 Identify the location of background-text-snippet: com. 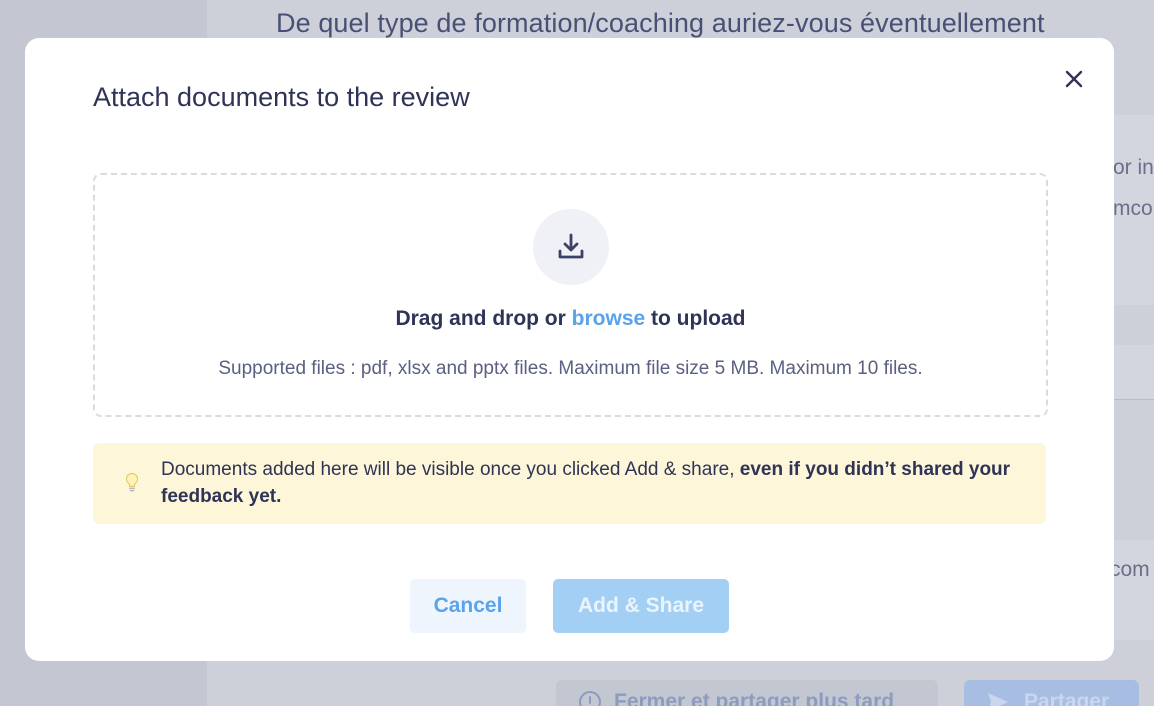
(1130, 569).